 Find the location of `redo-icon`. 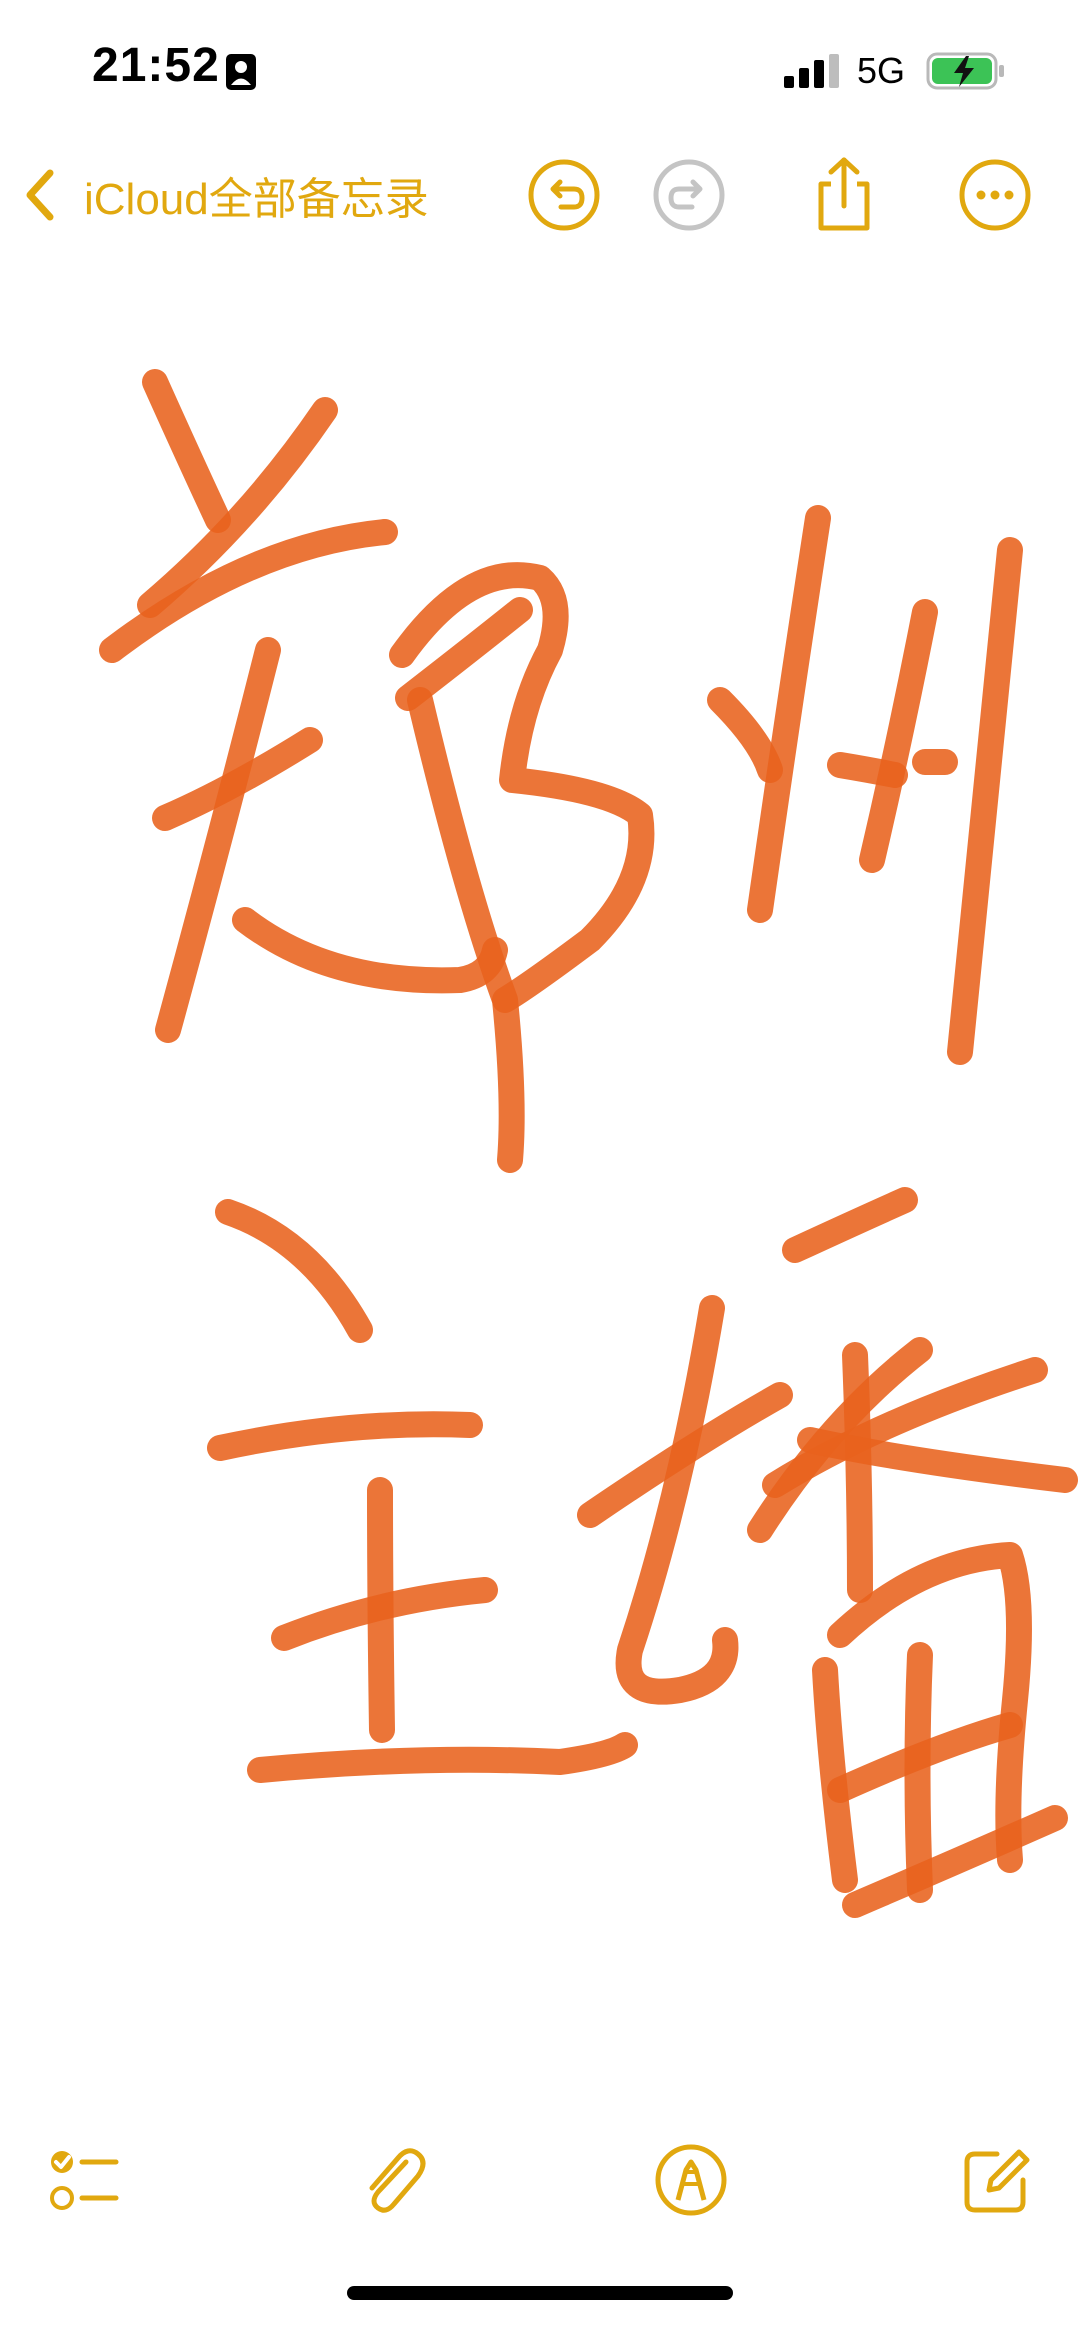

redo-icon is located at coordinates (689, 195).